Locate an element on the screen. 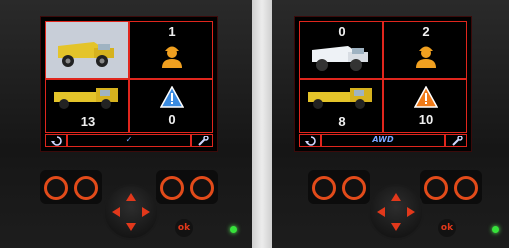 The image size is (509, 248). loaders-count: 8 is located at coordinates (342, 121).